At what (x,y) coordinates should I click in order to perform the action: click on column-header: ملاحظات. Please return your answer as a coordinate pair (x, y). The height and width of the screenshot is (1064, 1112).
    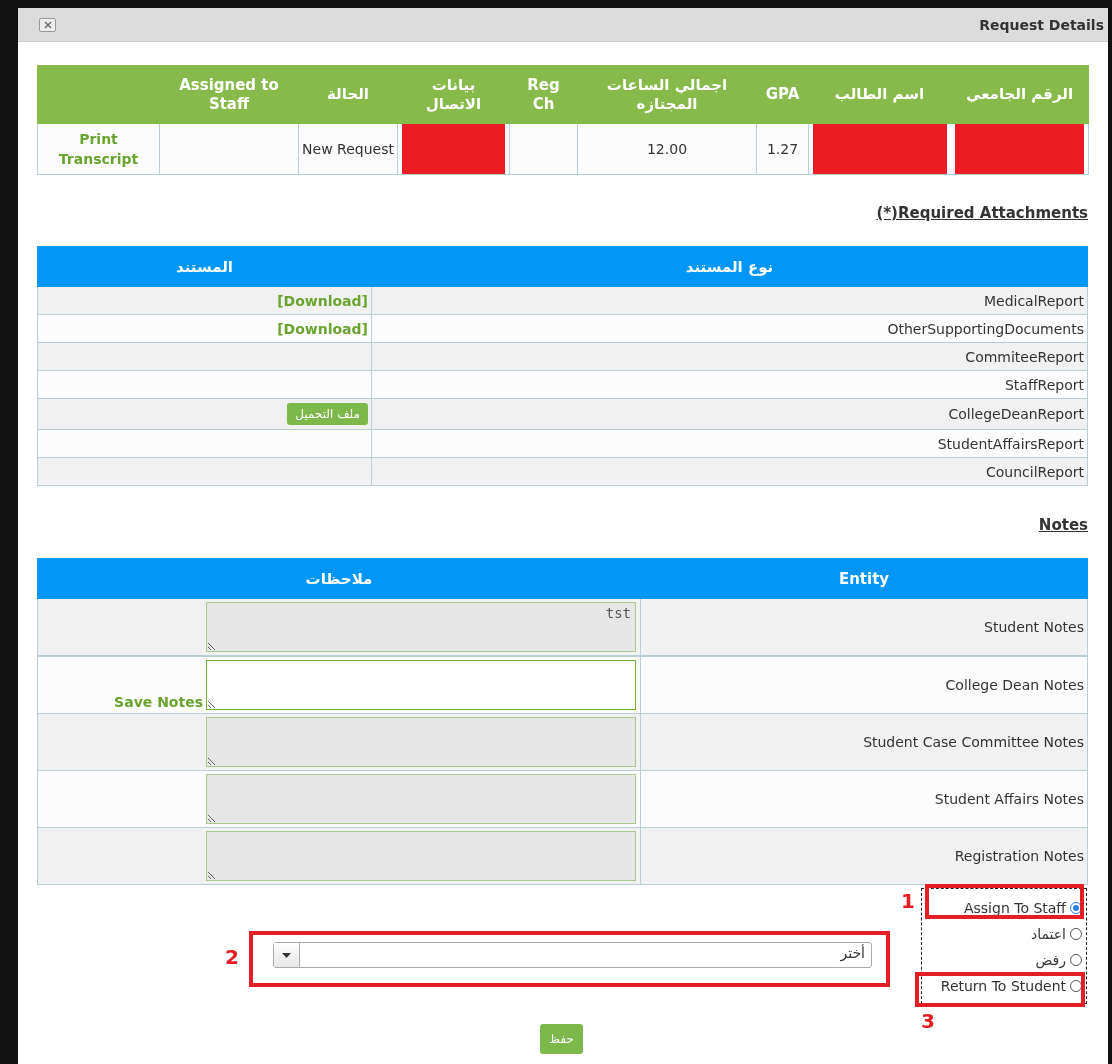
    Looking at the image, I should click on (339, 578).